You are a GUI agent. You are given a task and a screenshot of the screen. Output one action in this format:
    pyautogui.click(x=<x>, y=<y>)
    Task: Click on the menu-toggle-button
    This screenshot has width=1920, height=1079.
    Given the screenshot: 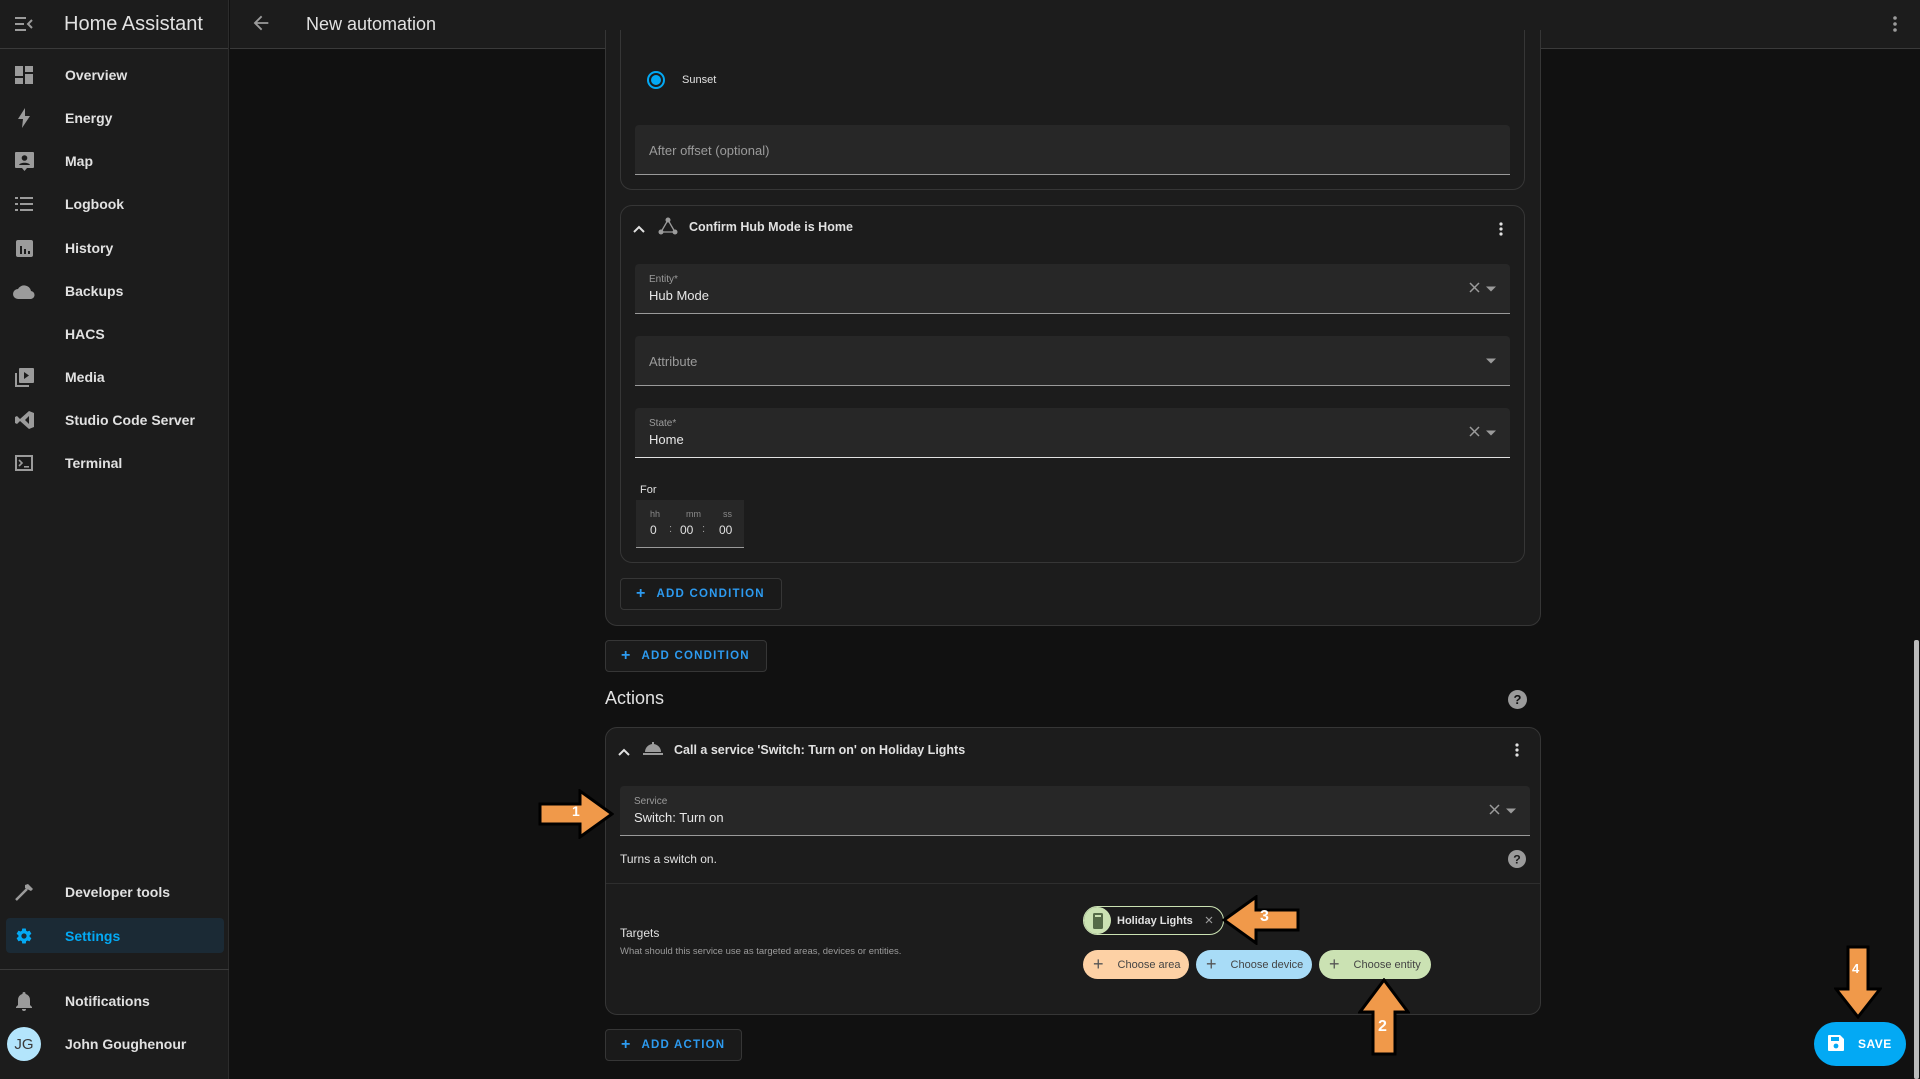 What is the action you would take?
    pyautogui.click(x=24, y=24)
    